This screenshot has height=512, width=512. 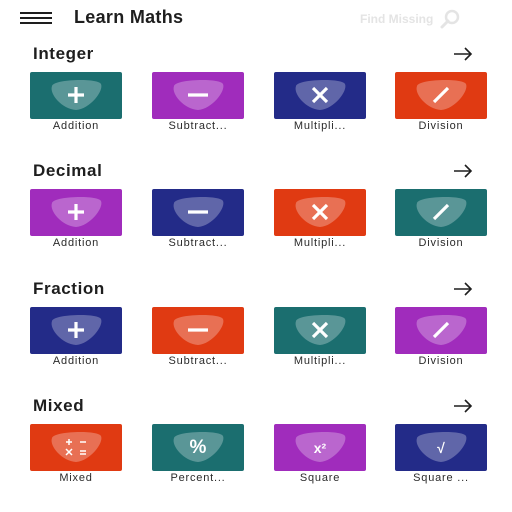 I want to click on app-bar: Learn Maths Find Missing, so click(x=256, y=18).